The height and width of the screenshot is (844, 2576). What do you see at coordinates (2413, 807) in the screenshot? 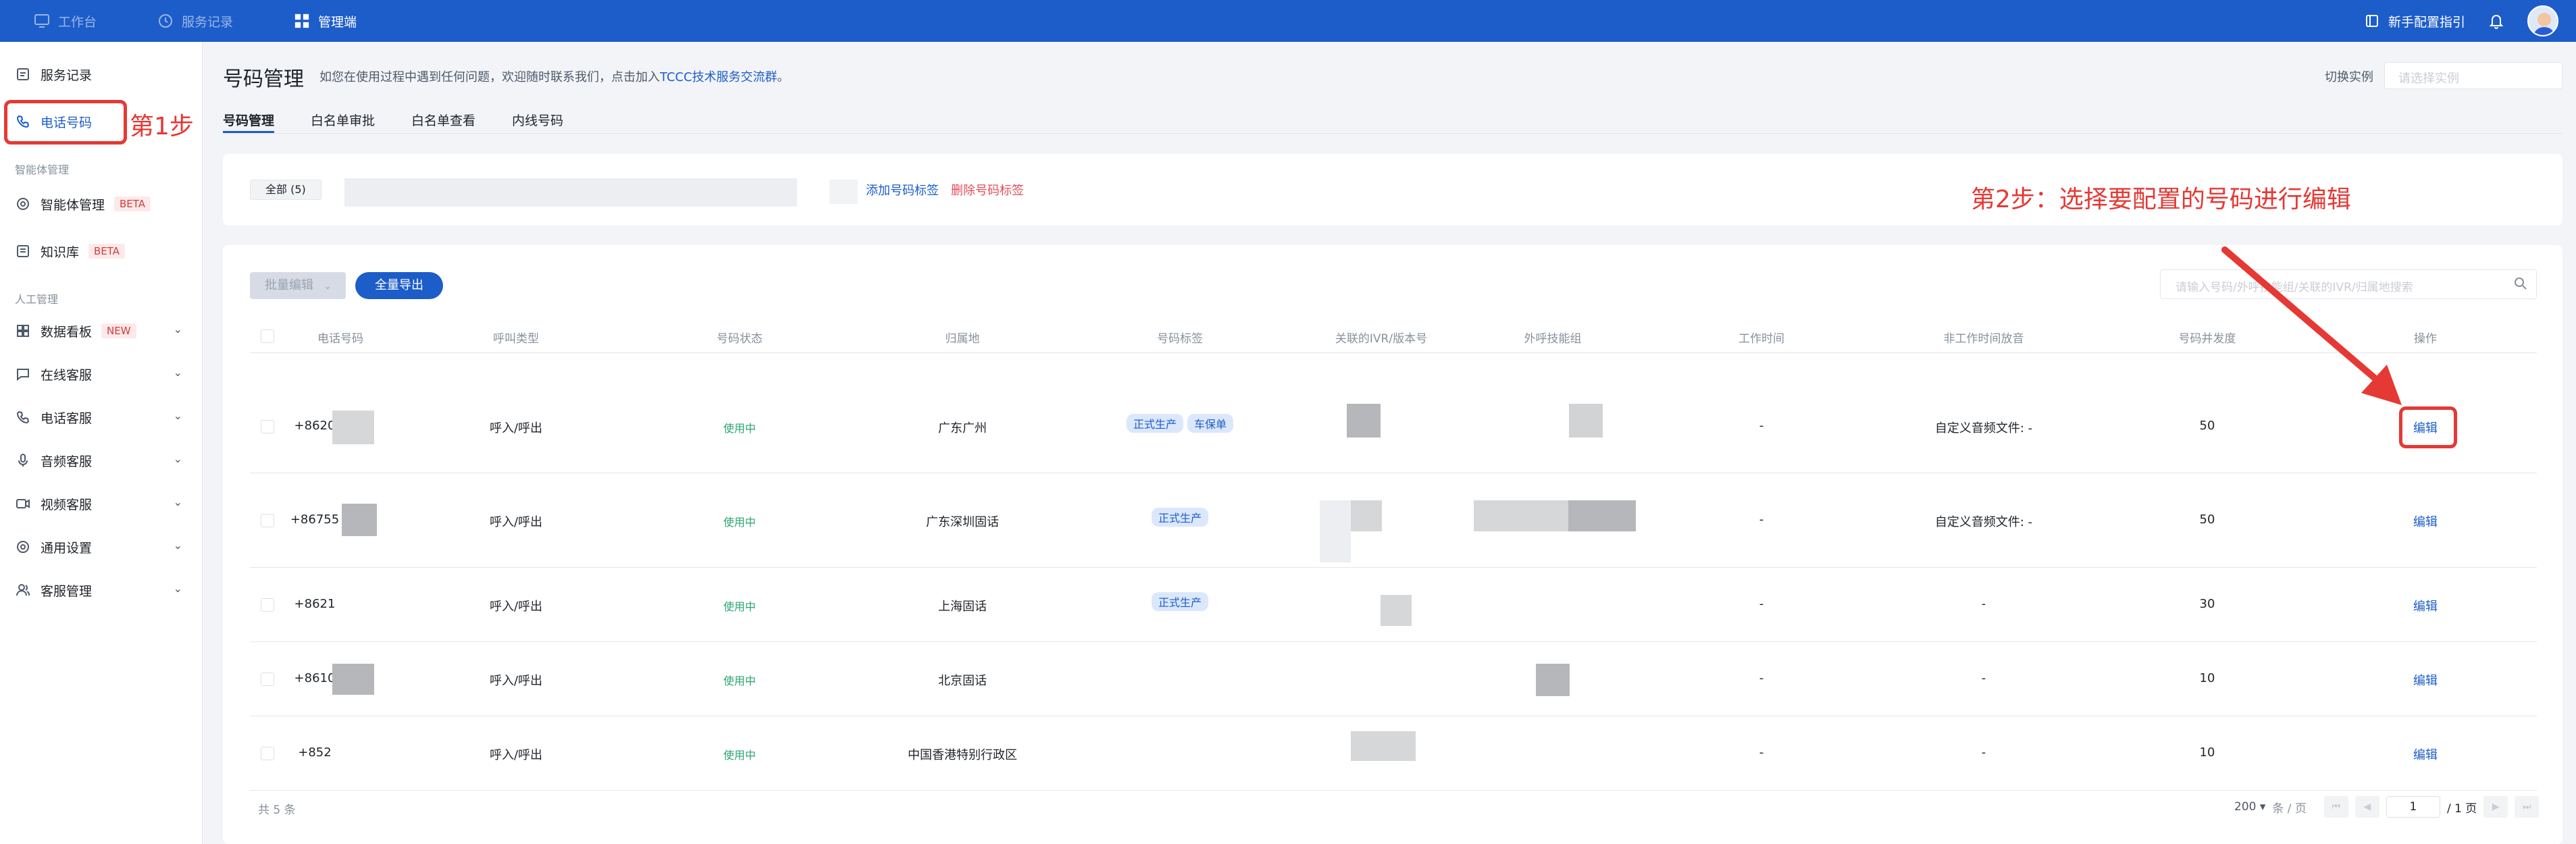
I see `page-input: 1` at bounding box center [2413, 807].